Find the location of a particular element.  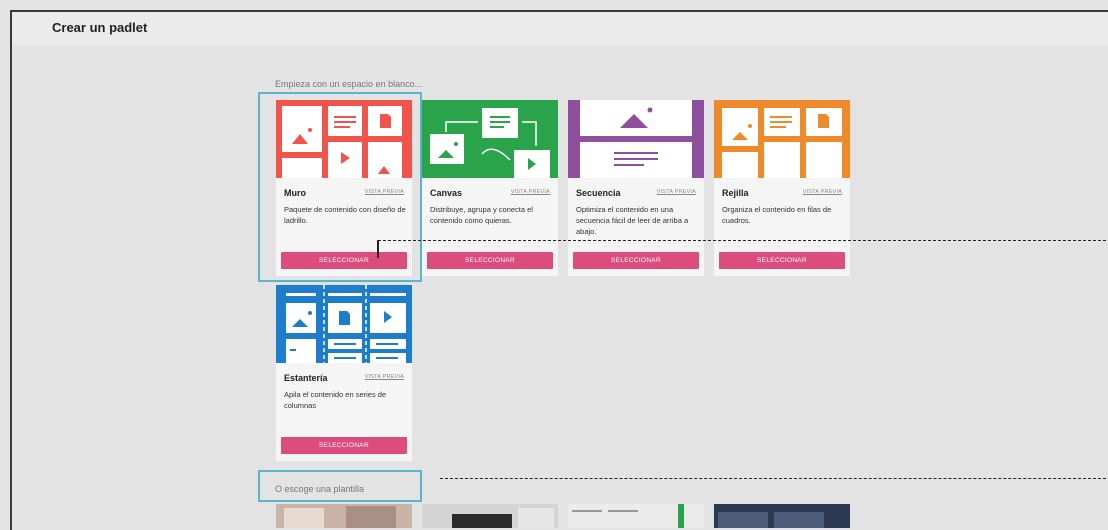

card-description: Apila el contenido en series de columnas is located at coordinates (335, 400).